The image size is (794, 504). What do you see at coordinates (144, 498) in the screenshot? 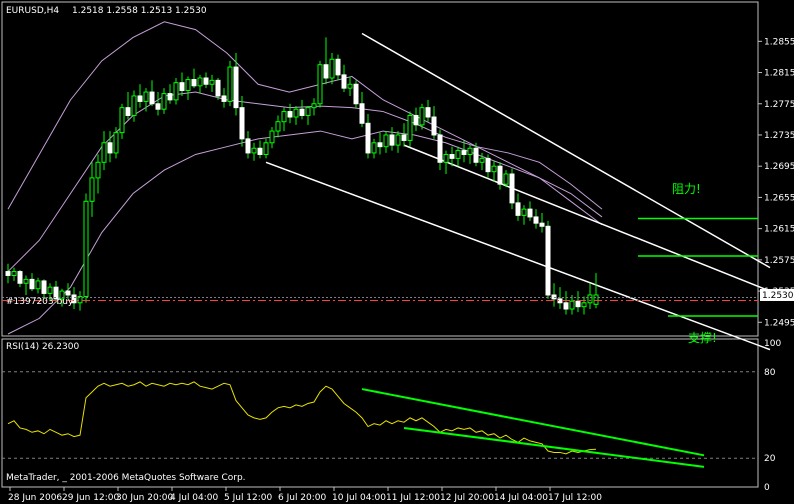
I see `time-tick-label: 30 Jun 20:00` at bounding box center [144, 498].